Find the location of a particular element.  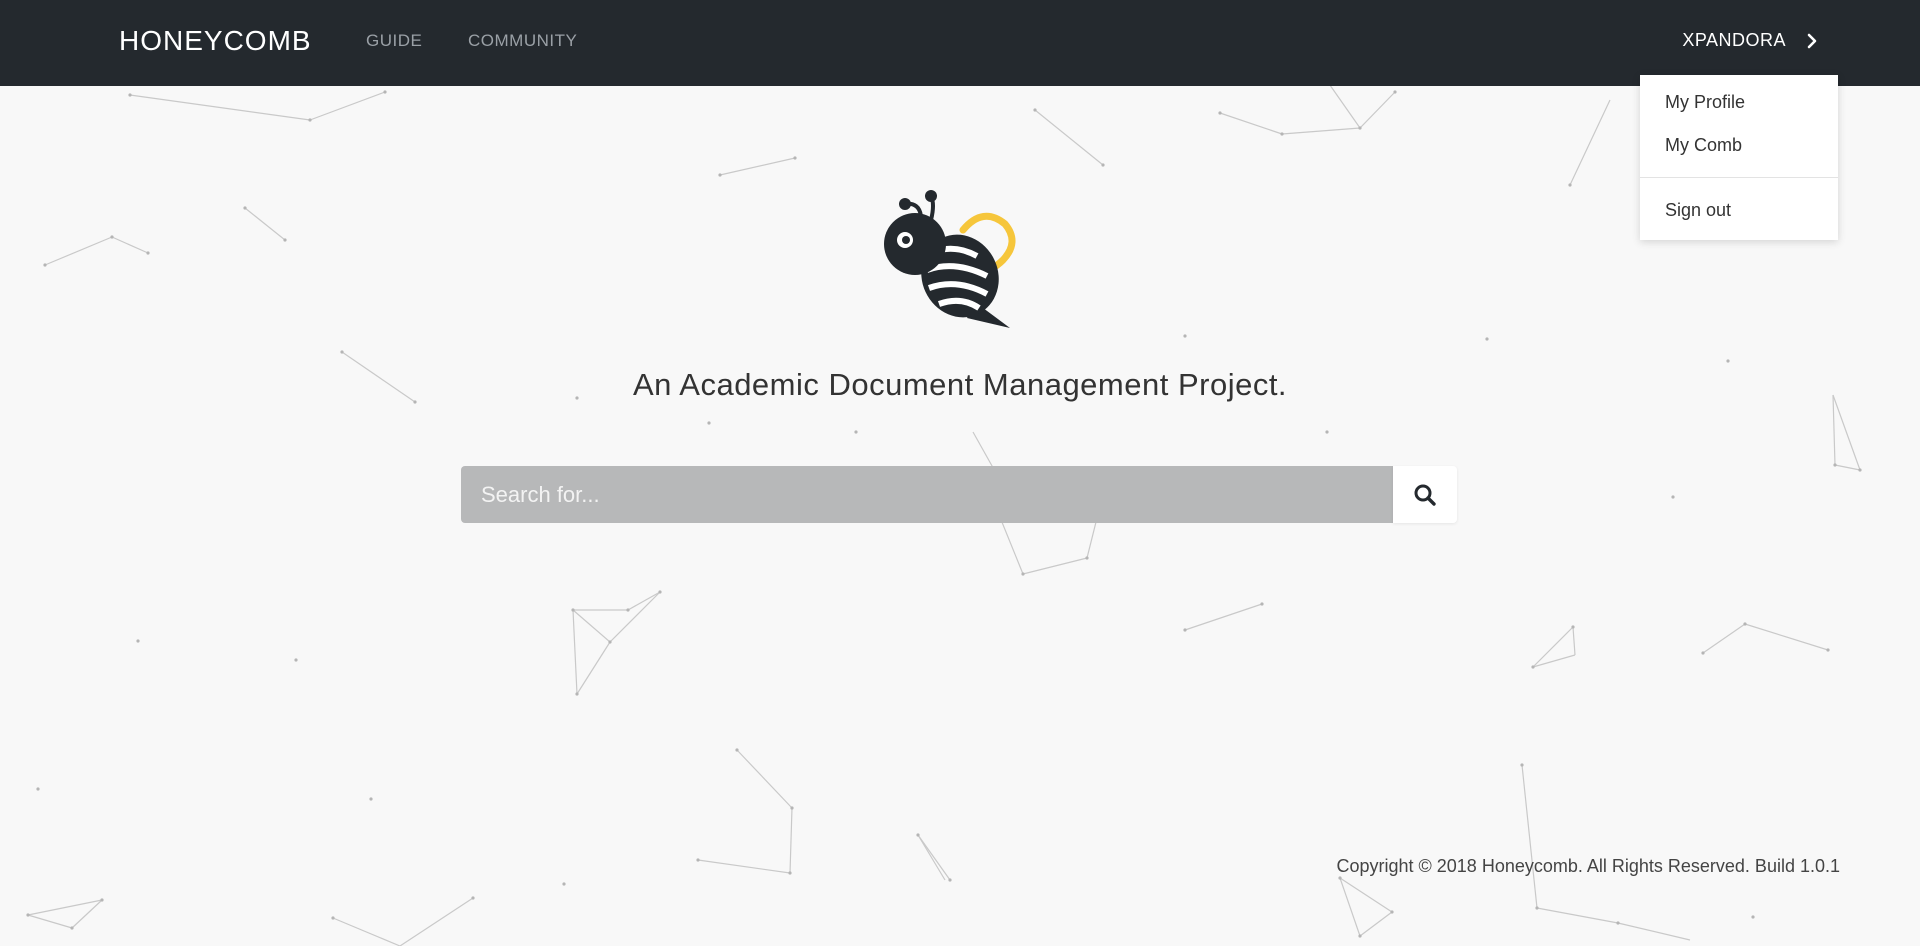

nav-link-guide: GUIDE is located at coordinates (394, 41).